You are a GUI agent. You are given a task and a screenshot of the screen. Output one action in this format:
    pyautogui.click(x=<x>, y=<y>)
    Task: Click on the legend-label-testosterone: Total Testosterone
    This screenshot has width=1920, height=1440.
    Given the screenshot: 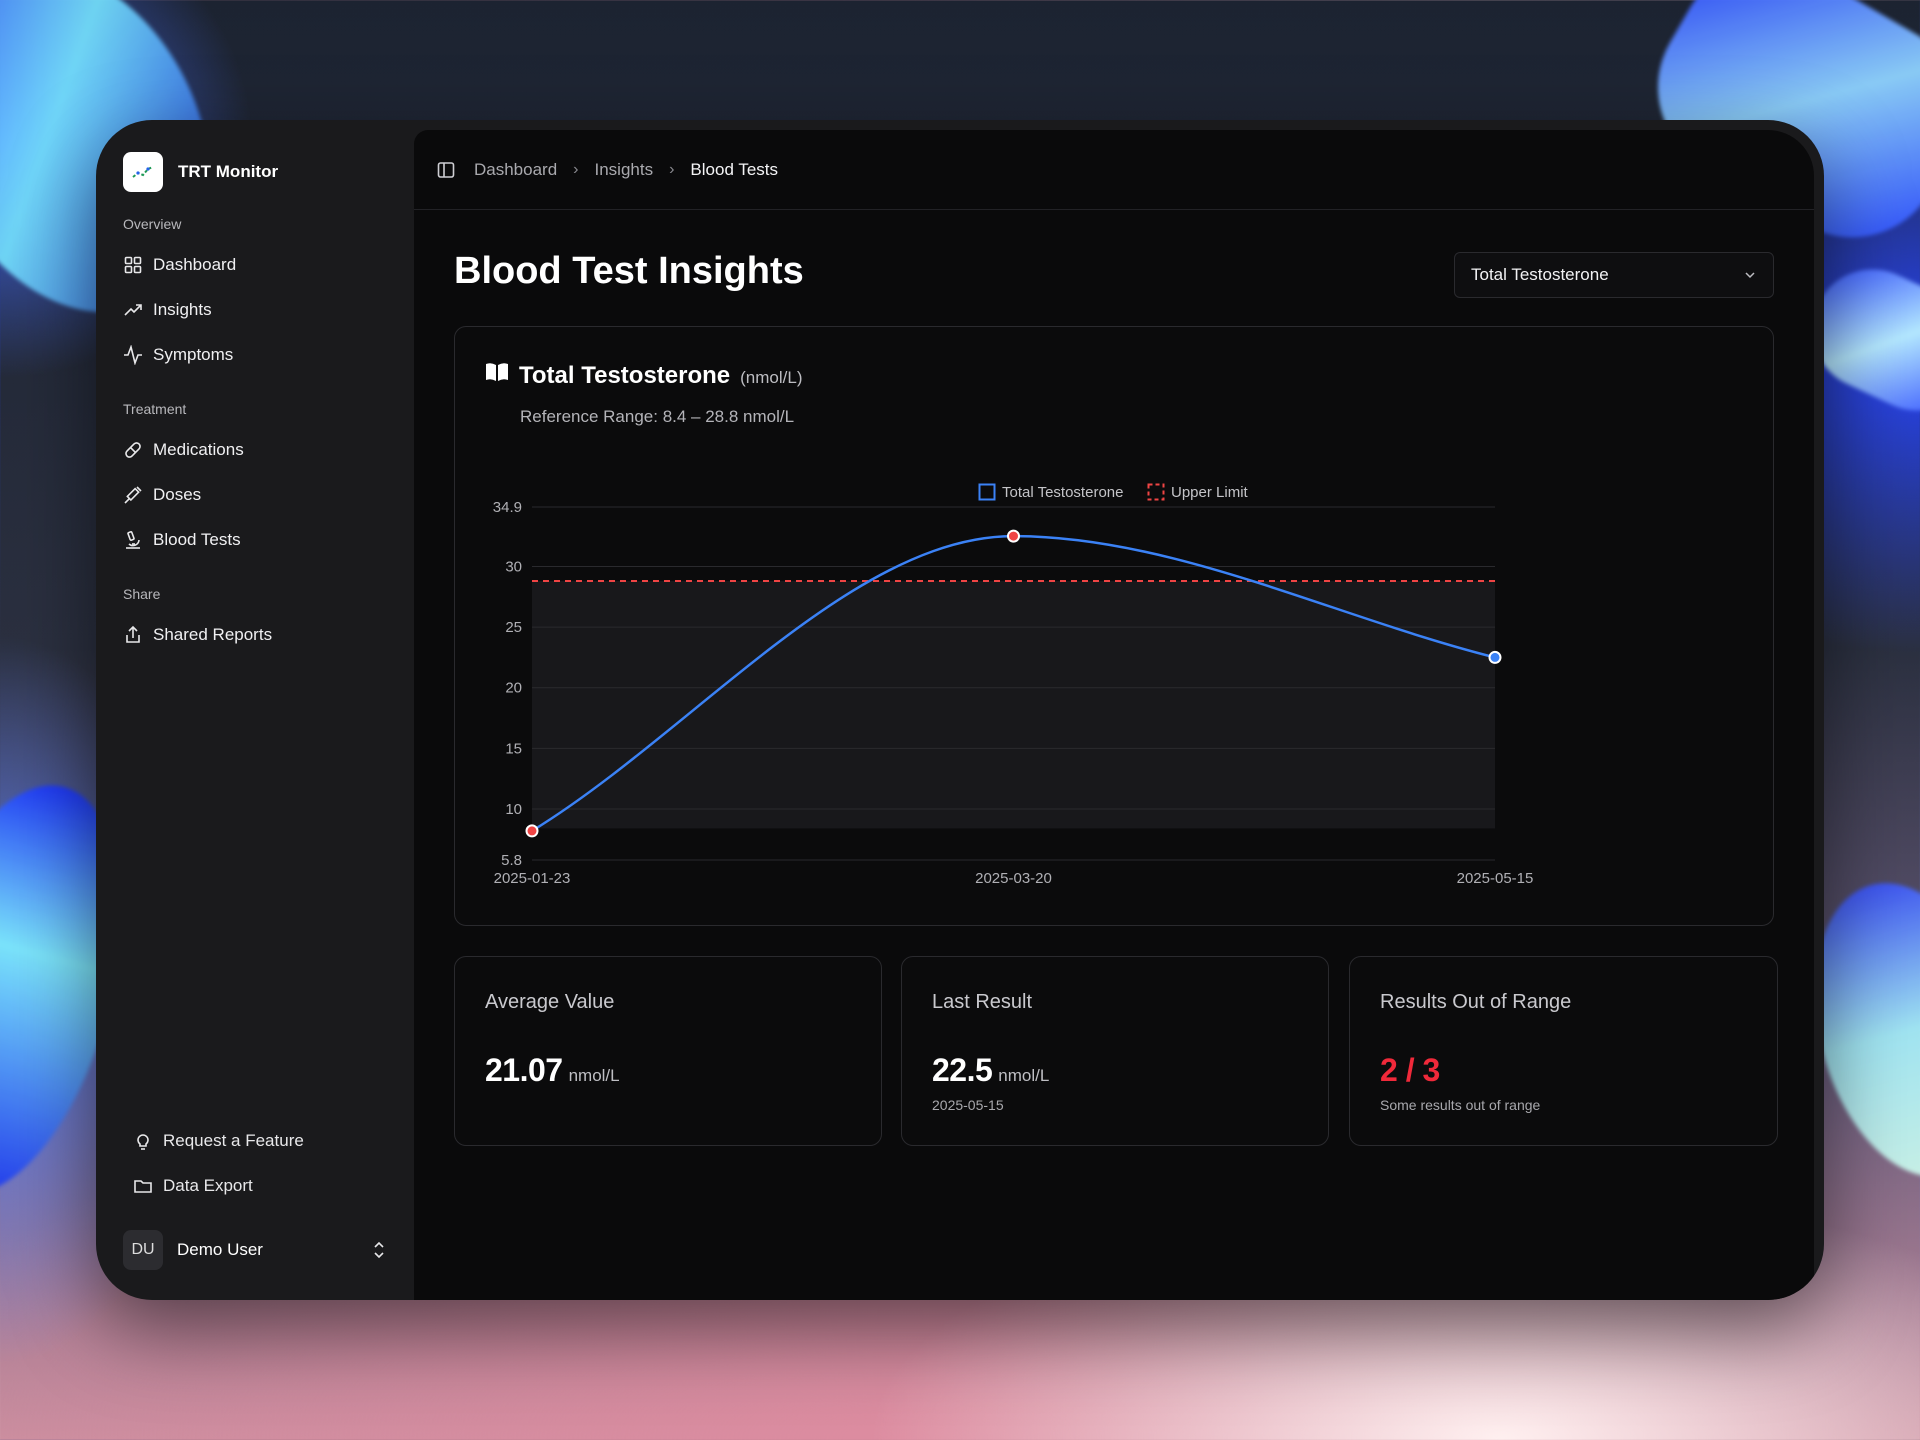 What is the action you would take?
    pyautogui.click(x=1062, y=492)
    